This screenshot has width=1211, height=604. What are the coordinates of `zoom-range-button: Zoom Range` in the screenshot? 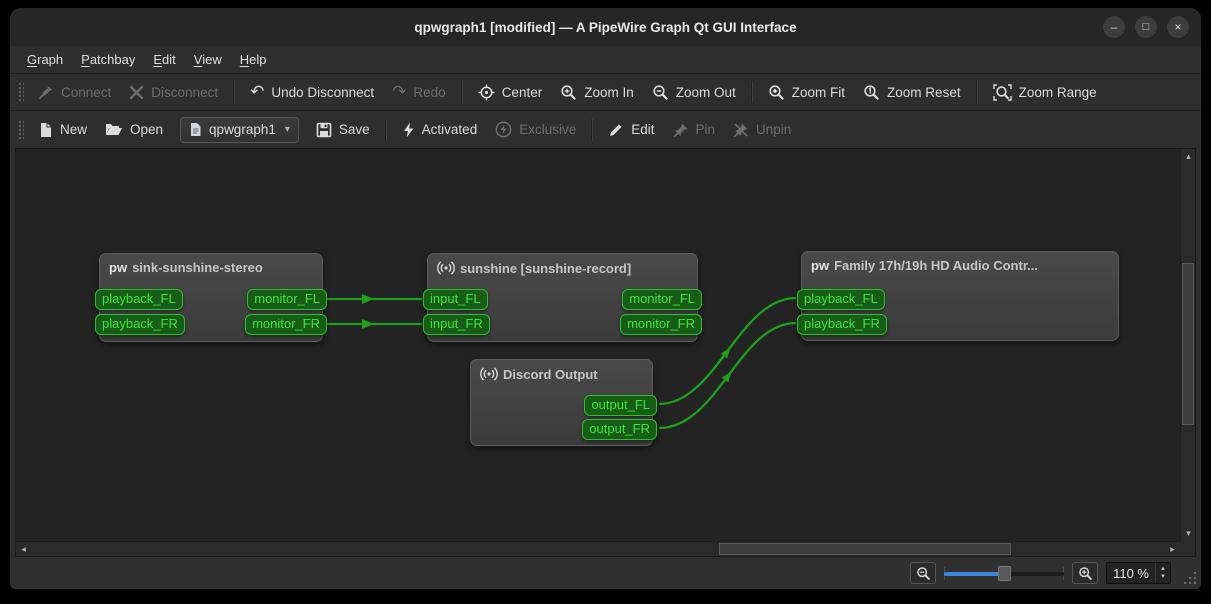 It's located at (1045, 92).